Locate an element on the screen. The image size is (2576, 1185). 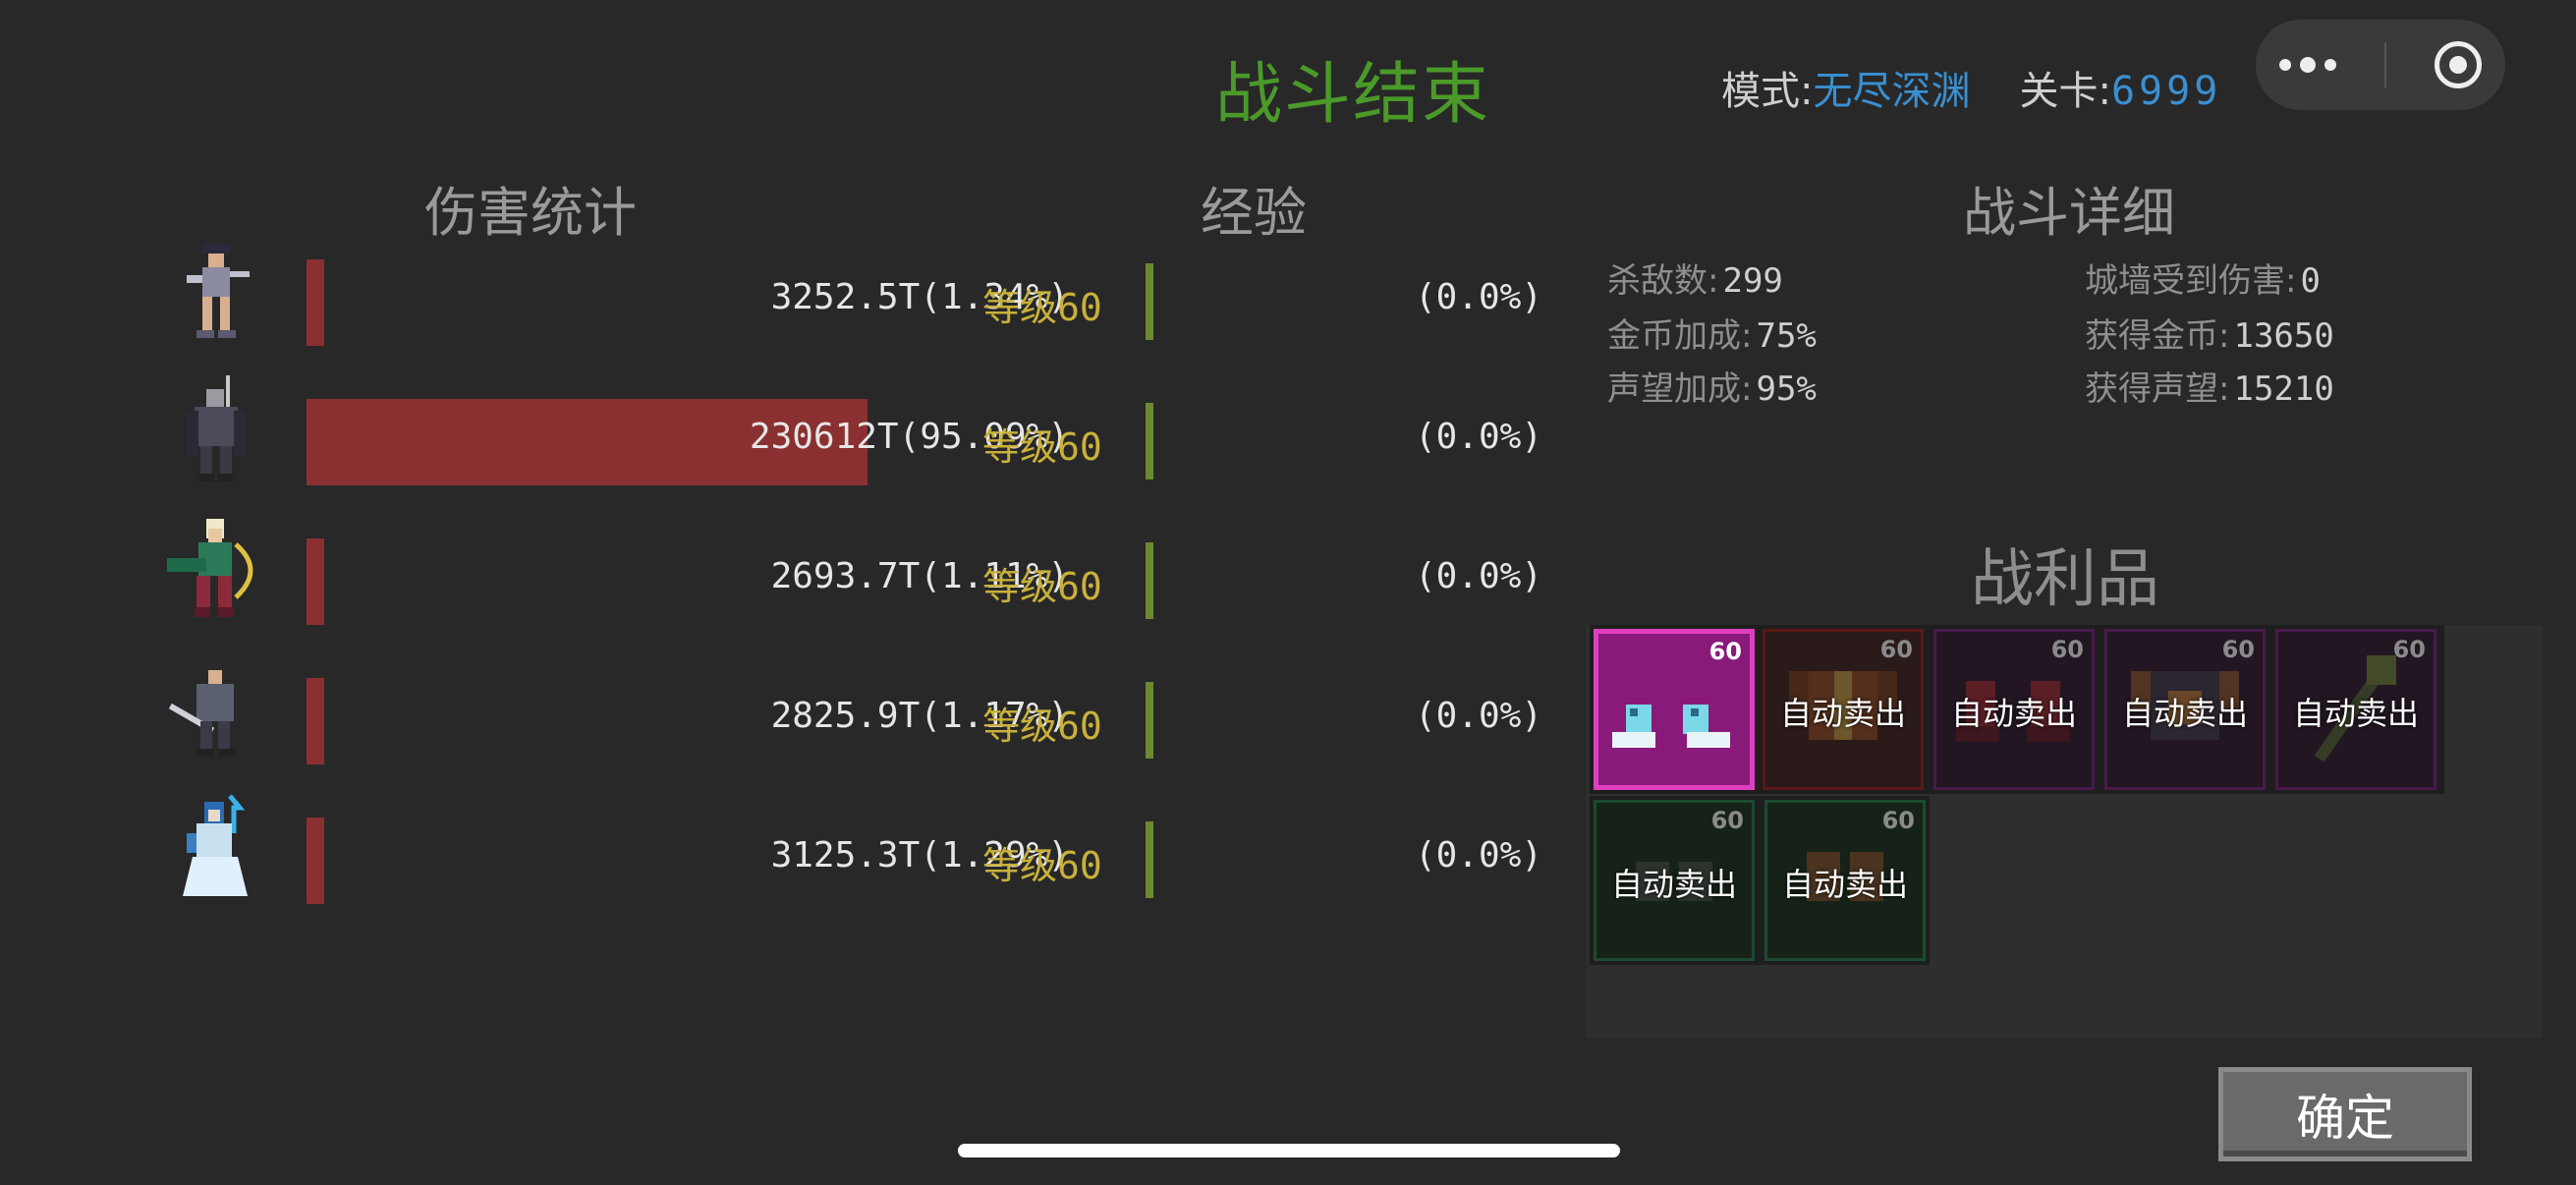
fame-bonus-stat: 声望加成: 95% is located at coordinates (1712, 389).